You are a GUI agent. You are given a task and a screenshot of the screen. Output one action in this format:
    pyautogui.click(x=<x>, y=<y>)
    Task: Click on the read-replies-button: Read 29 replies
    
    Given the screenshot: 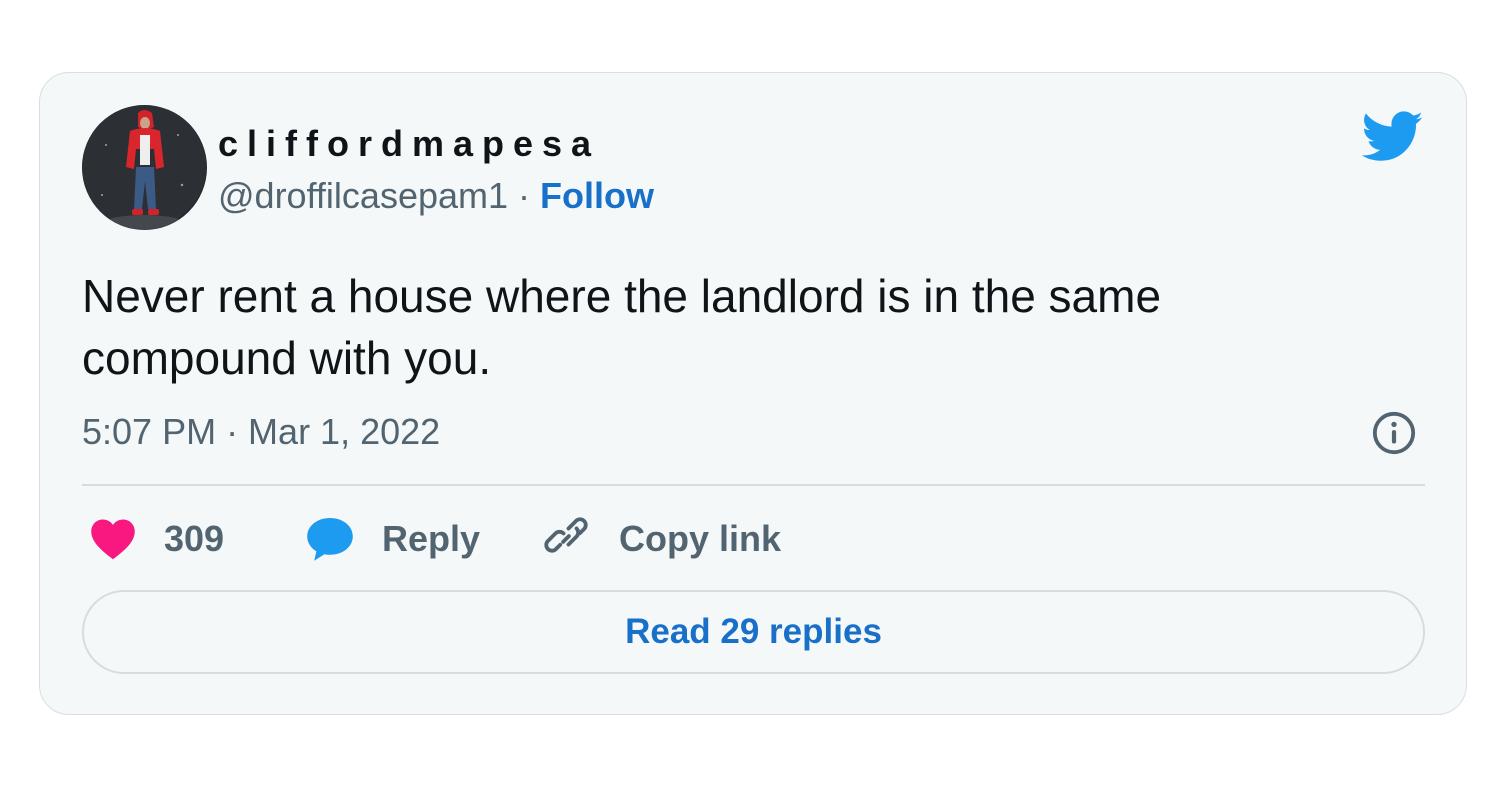 What is the action you would take?
    pyautogui.click(x=753, y=632)
    